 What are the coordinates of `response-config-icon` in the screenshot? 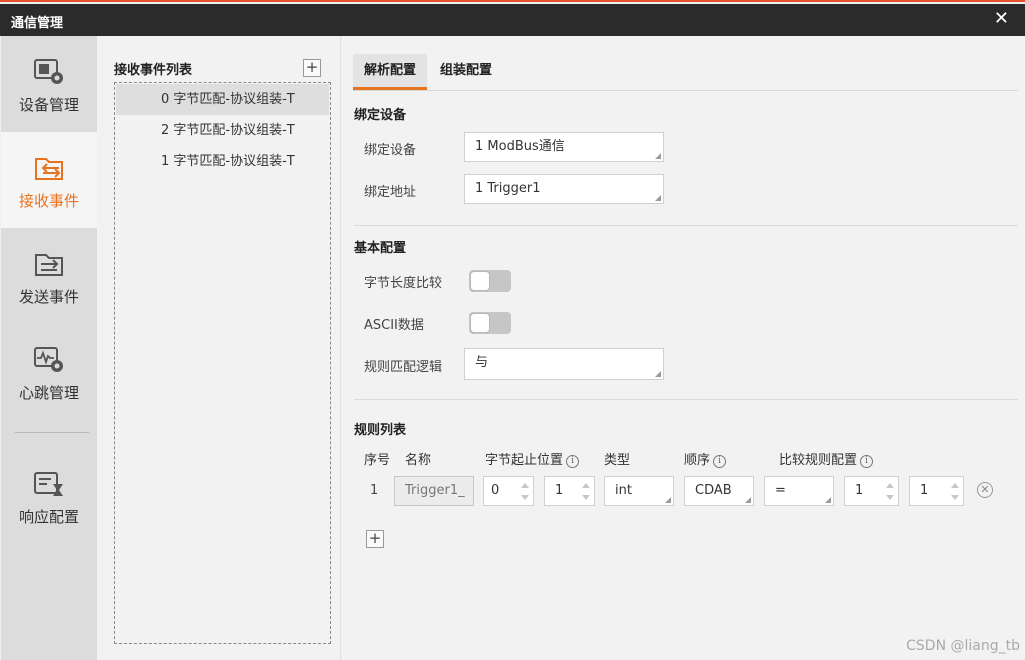 It's located at (48, 484).